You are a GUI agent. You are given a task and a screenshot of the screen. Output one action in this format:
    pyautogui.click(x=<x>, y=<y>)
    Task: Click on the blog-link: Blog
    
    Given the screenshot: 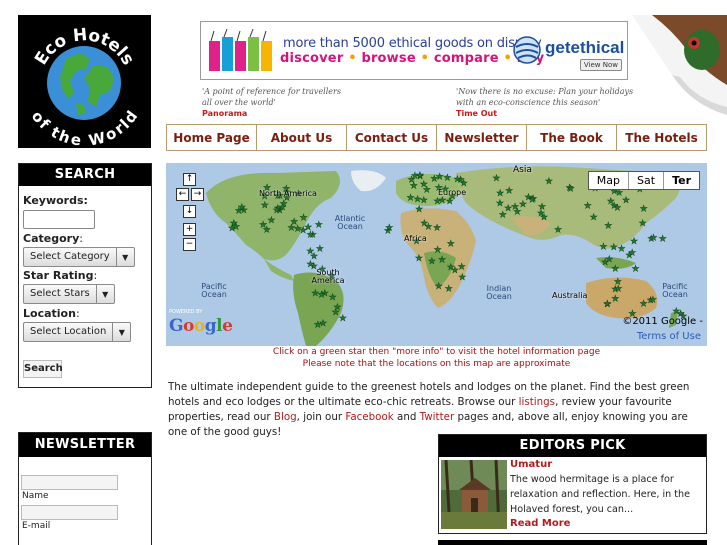 What is the action you would take?
    pyautogui.click(x=285, y=417)
    